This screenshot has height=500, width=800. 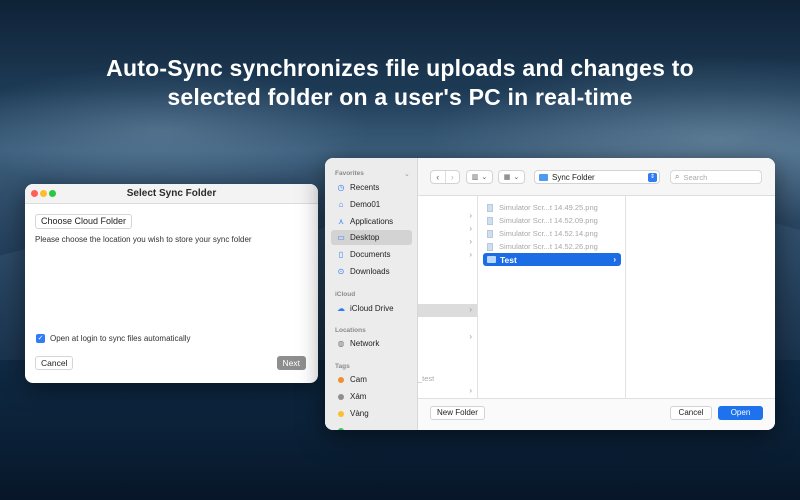 I want to click on sidebar-item-tag-cam: Cam, so click(x=371, y=379).